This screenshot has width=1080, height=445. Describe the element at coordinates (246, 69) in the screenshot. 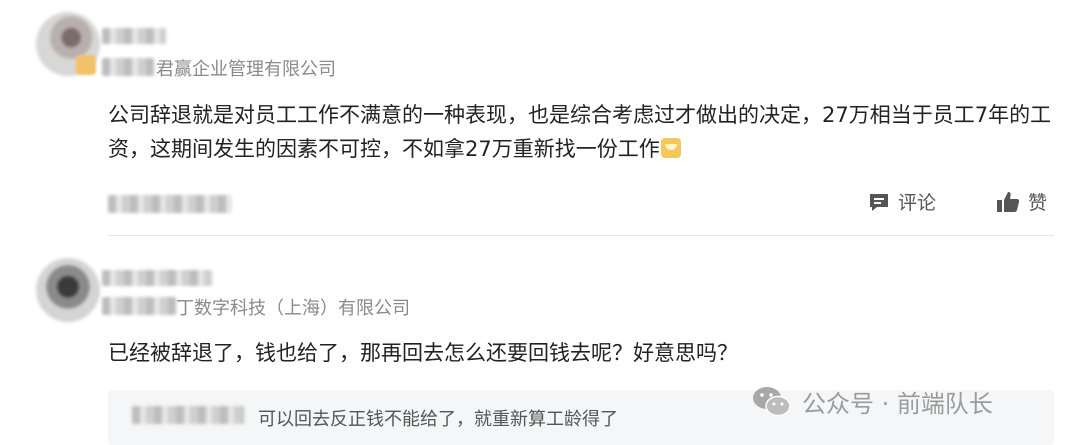

I see `company-name: 君赢企业管理有限公司` at that location.